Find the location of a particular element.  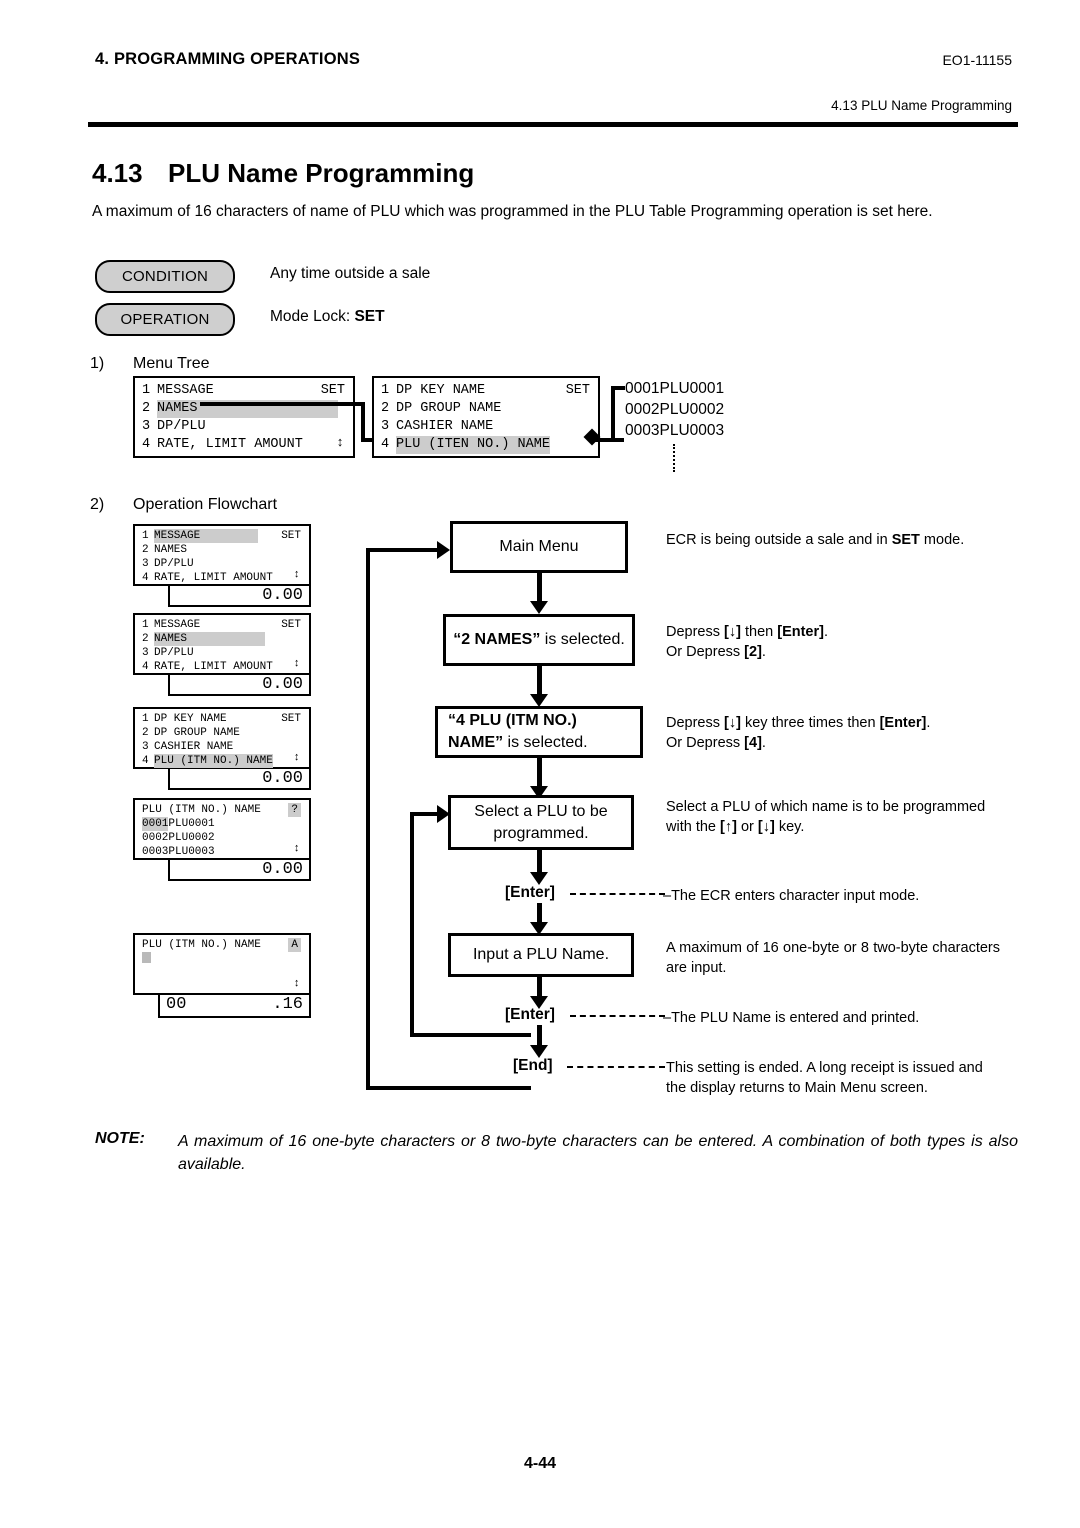

lcd-row: 1 DP KEY NAME SET is located at coordinates (485, 390).